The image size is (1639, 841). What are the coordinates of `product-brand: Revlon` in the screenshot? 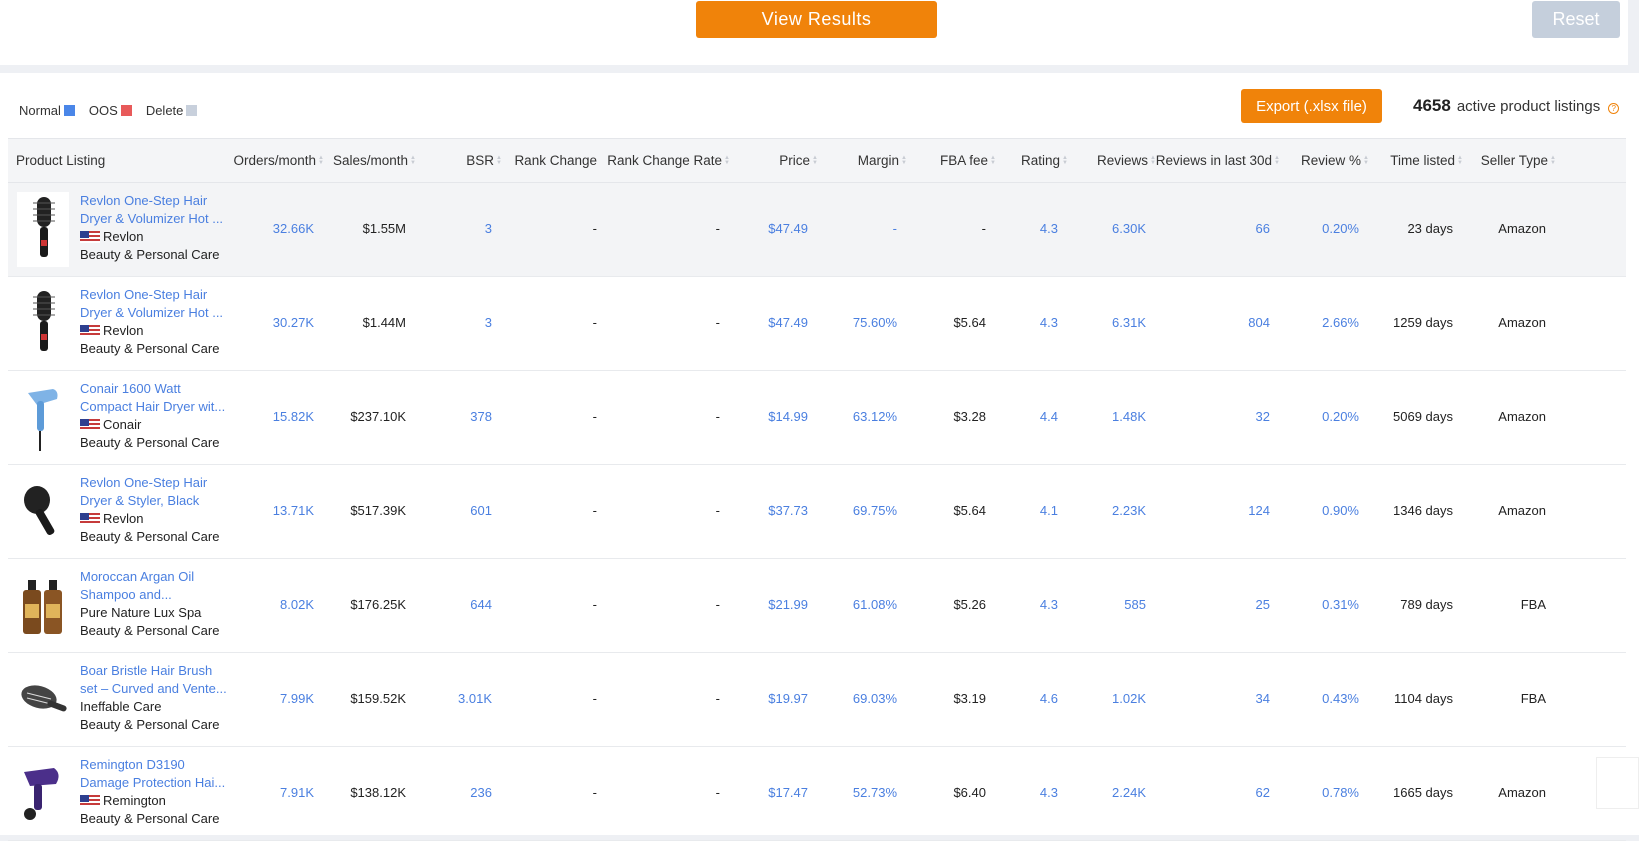 It's located at (155, 331).